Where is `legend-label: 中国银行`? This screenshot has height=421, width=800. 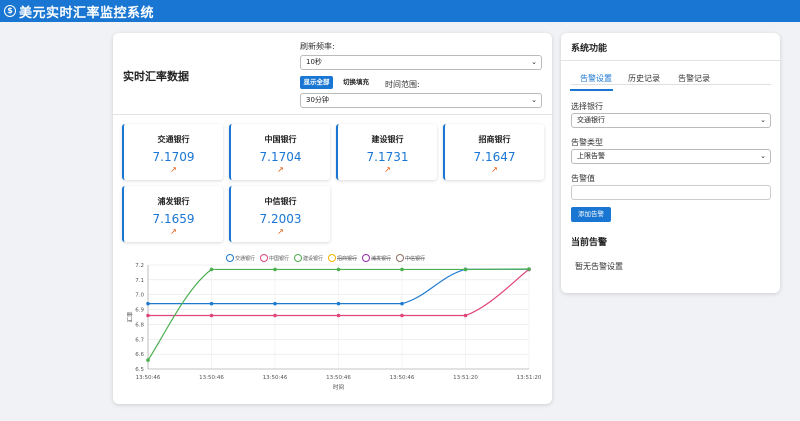 legend-label: 中国银行 is located at coordinates (279, 258).